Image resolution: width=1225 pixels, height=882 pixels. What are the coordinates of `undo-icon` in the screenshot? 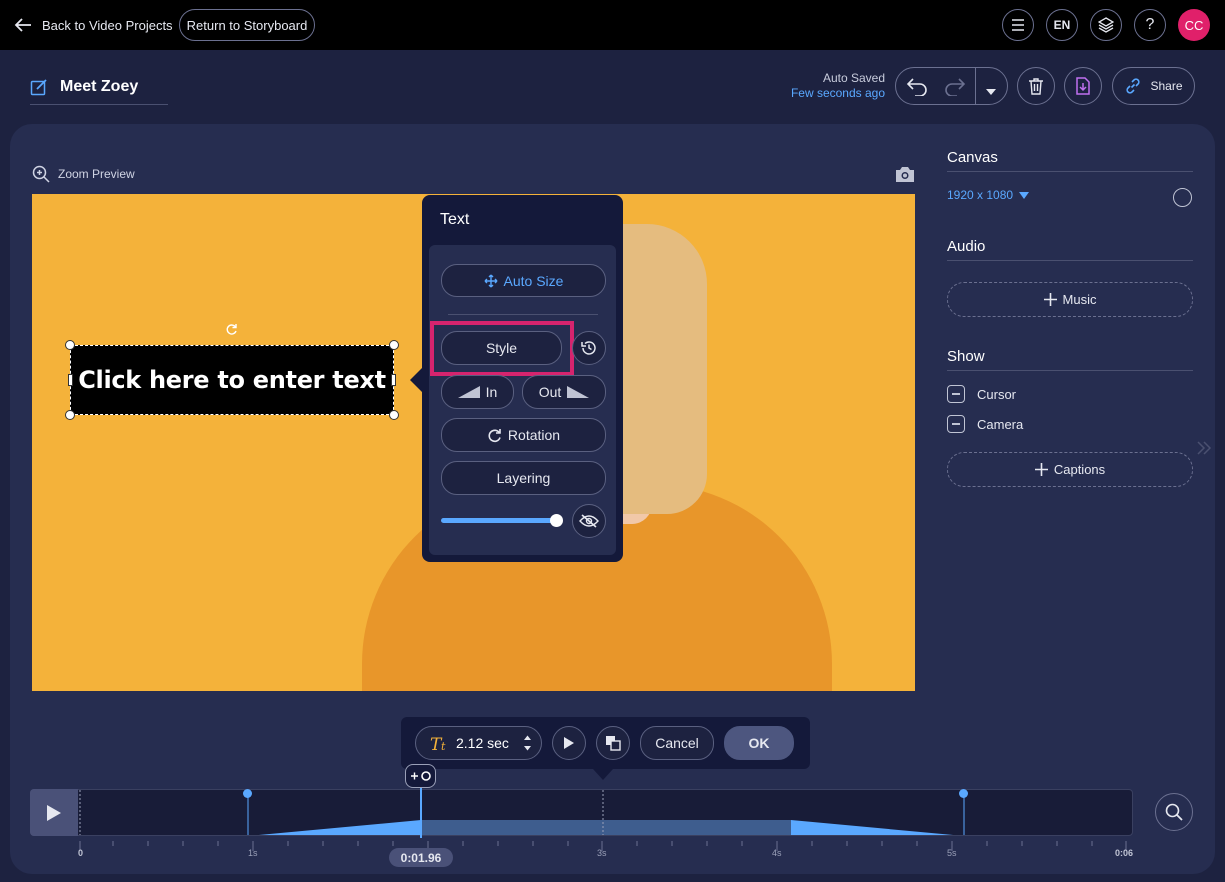 It's located at (916, 87).